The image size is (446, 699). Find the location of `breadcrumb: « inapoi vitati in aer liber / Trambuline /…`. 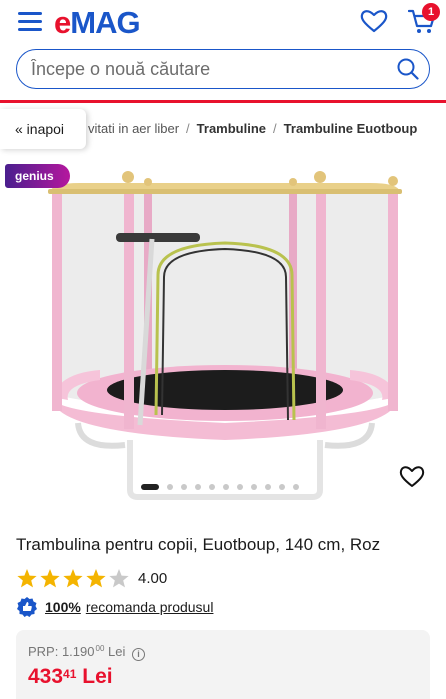

breadcrumb: « inapoi vitati in aer liber / Trambuline /… is located at coordinates (223, 130).